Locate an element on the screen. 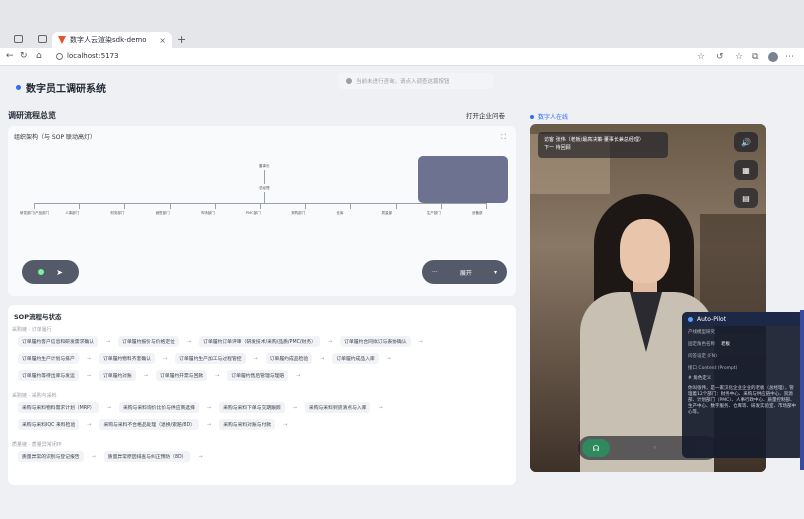  sop-step-chip: 订单履约报价与价格定位 is located at coordinates (148, 341).